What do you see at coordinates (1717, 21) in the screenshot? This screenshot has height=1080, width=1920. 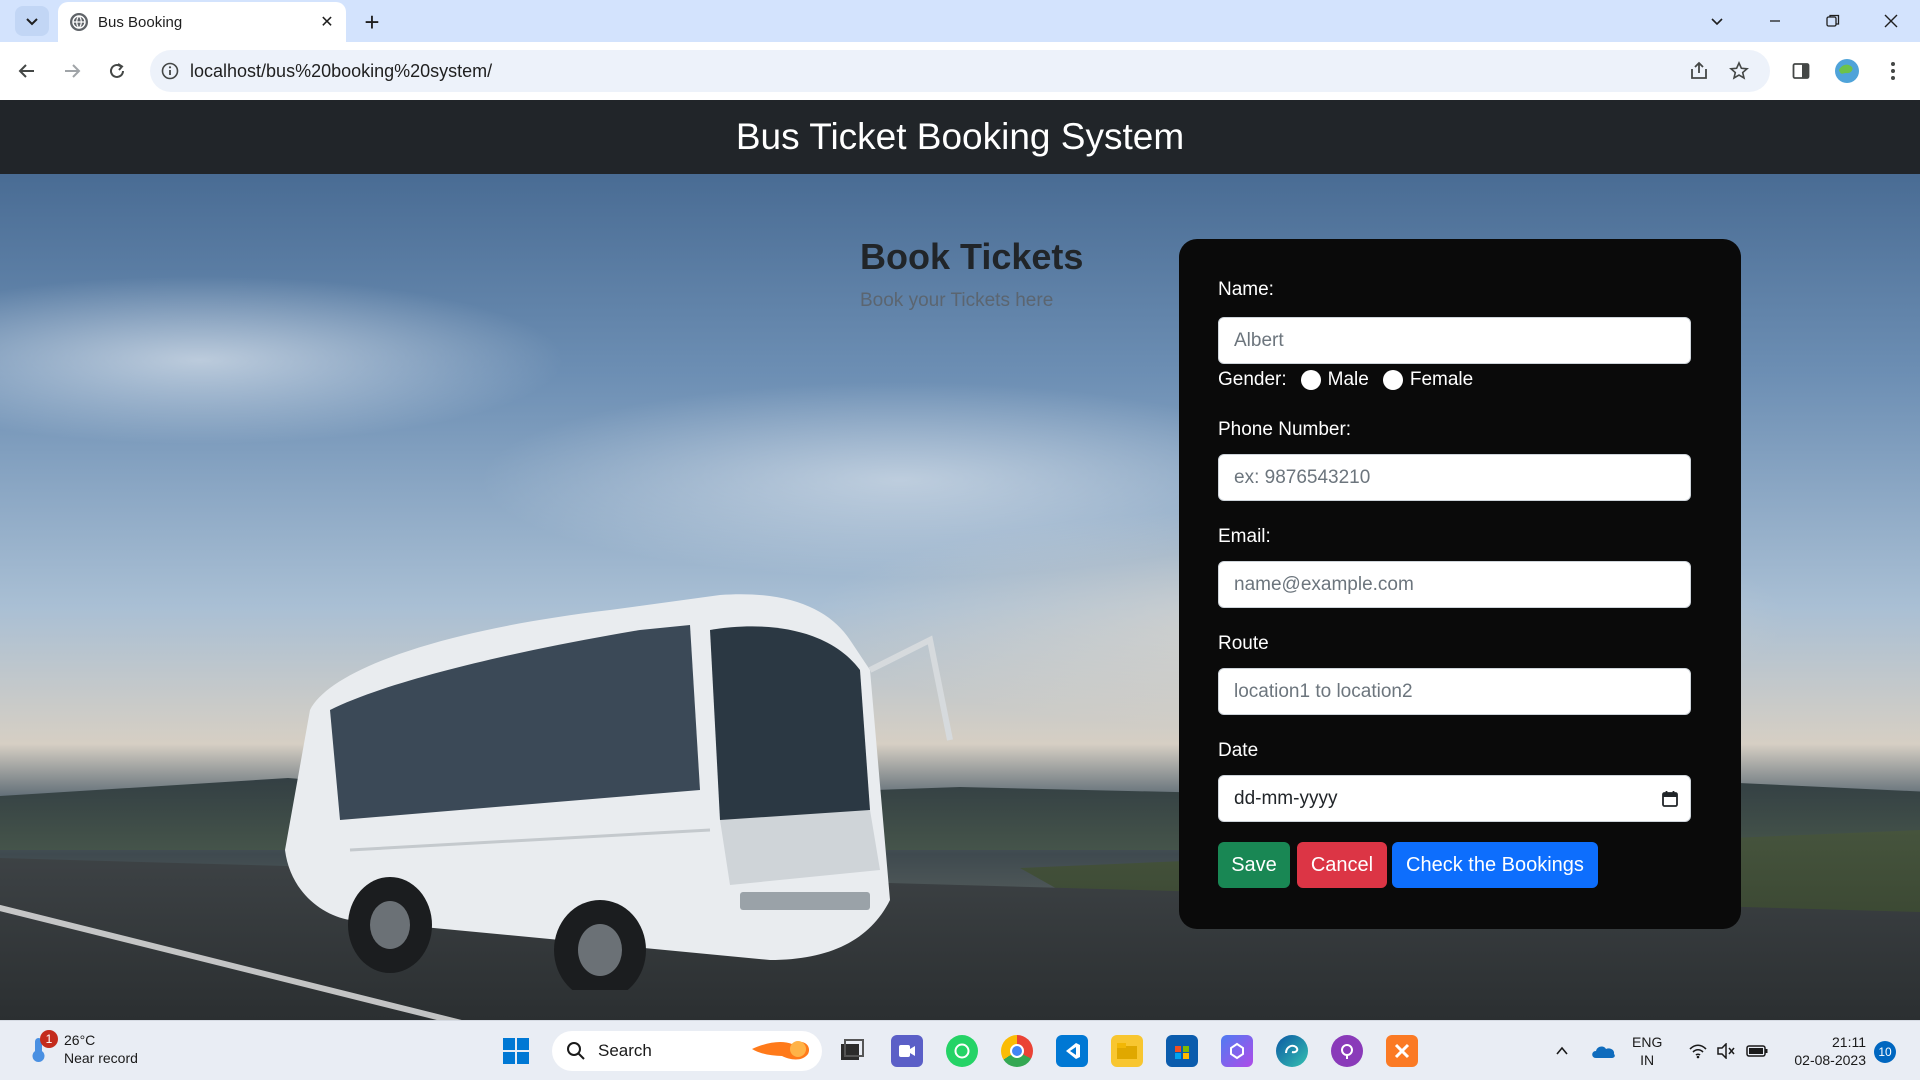 I see `tab-list-chevron-icon` at bounding box center [1717, 21].